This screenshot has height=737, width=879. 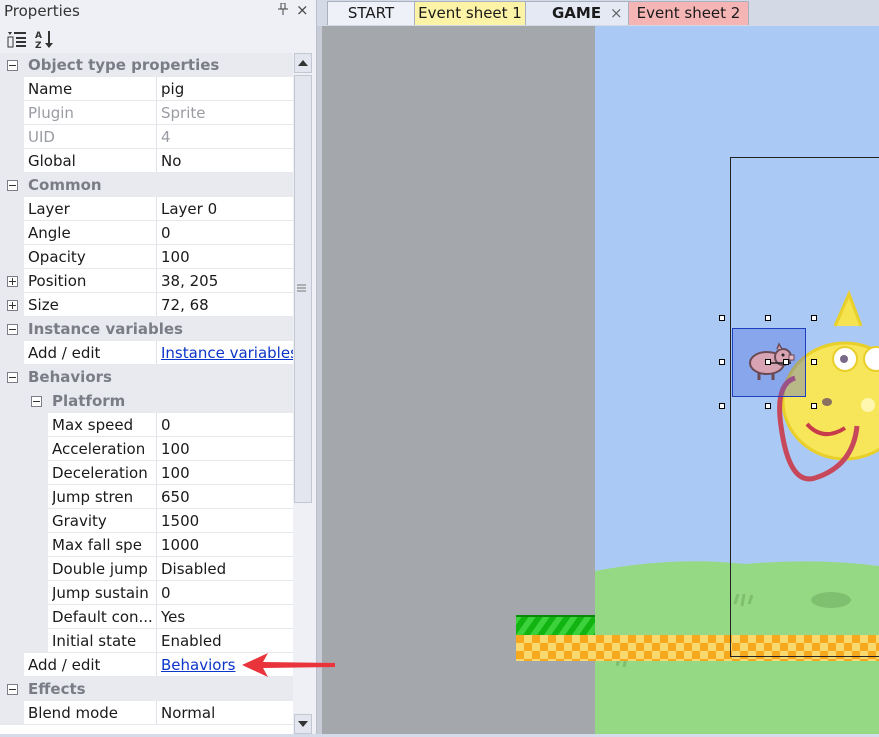 I want to click on property-label: UID, so click(x=41, y=137).